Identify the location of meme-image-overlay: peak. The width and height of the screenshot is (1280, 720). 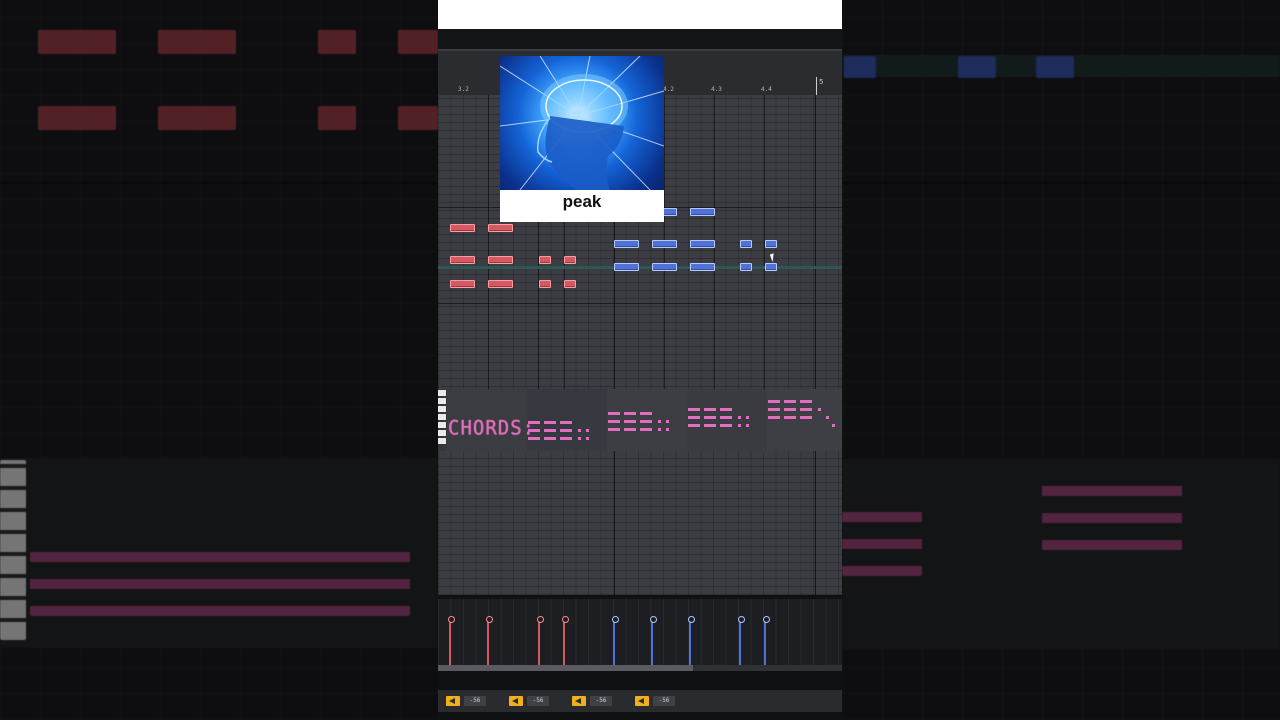
(582, 139).